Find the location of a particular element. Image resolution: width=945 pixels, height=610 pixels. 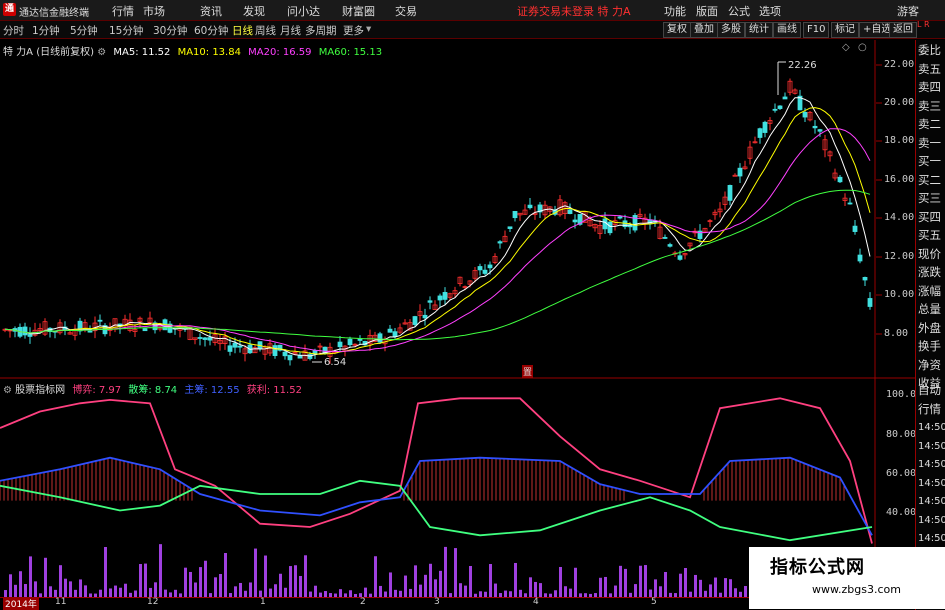

menu-discover: 发现 is located at coordinates (254, 11).